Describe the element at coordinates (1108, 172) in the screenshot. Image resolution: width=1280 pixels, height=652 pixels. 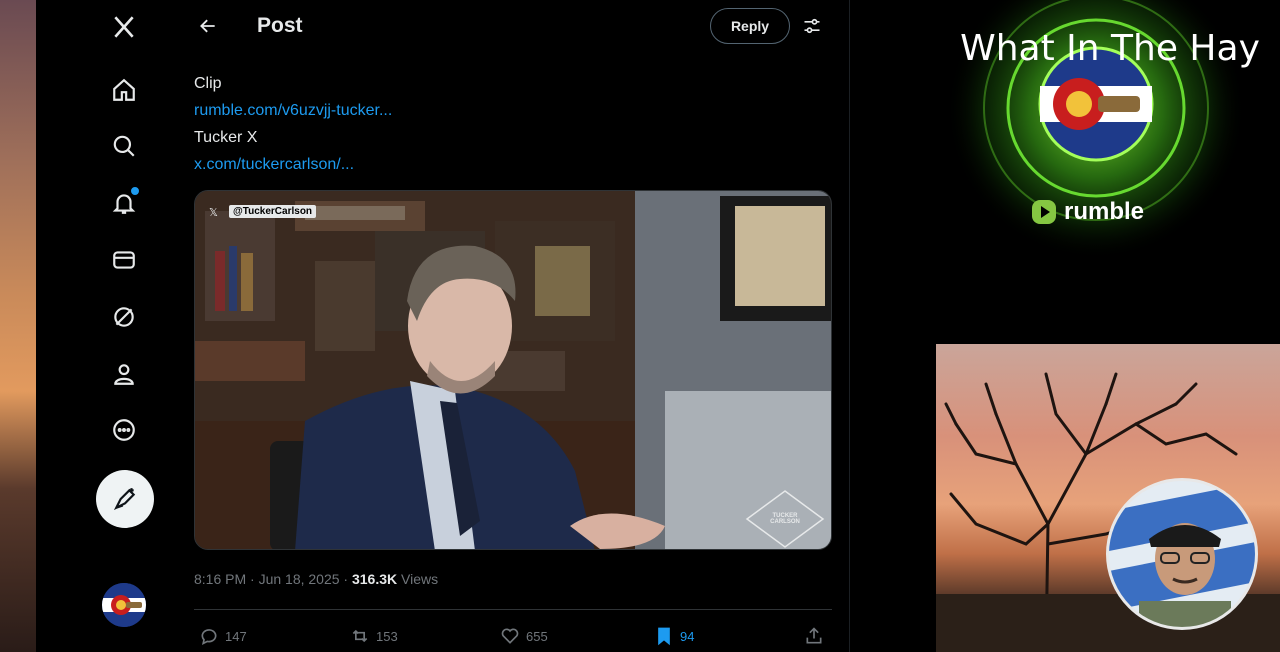
I see `channel-promo-panel: What In The Hay rumble` at that location.